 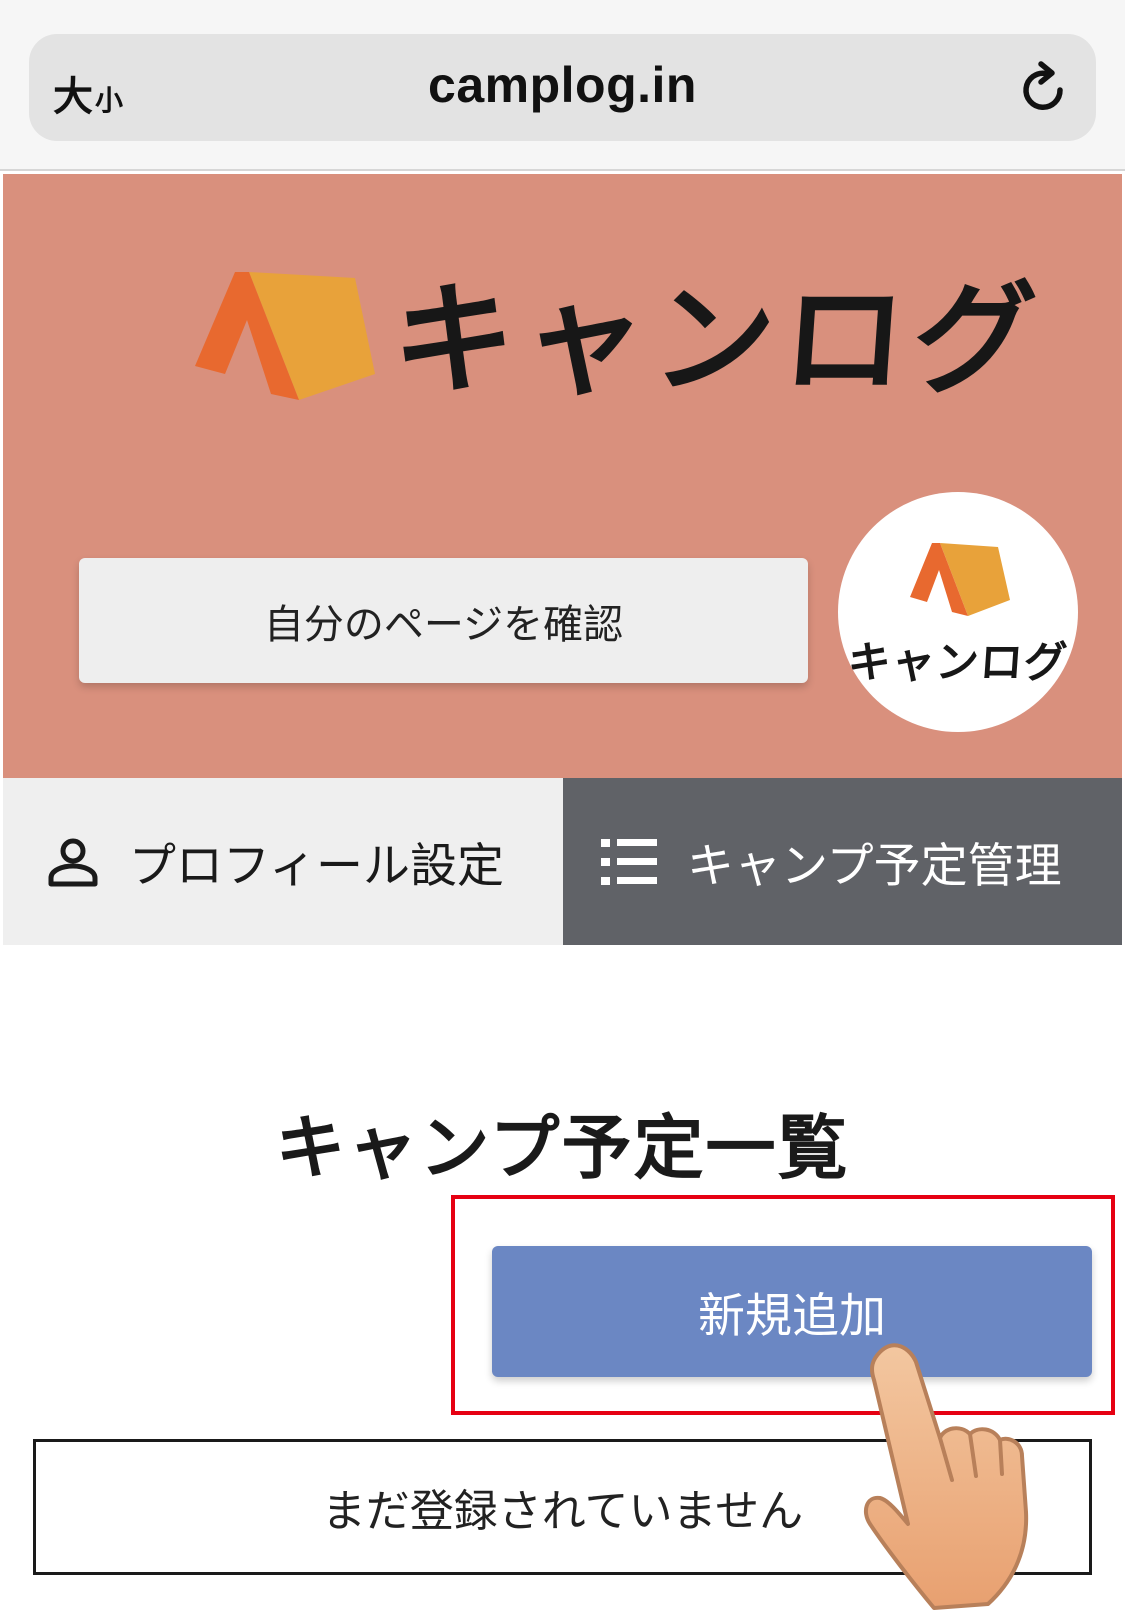 I want to click on avatar: キャンログ, so click(x=958, y=612).